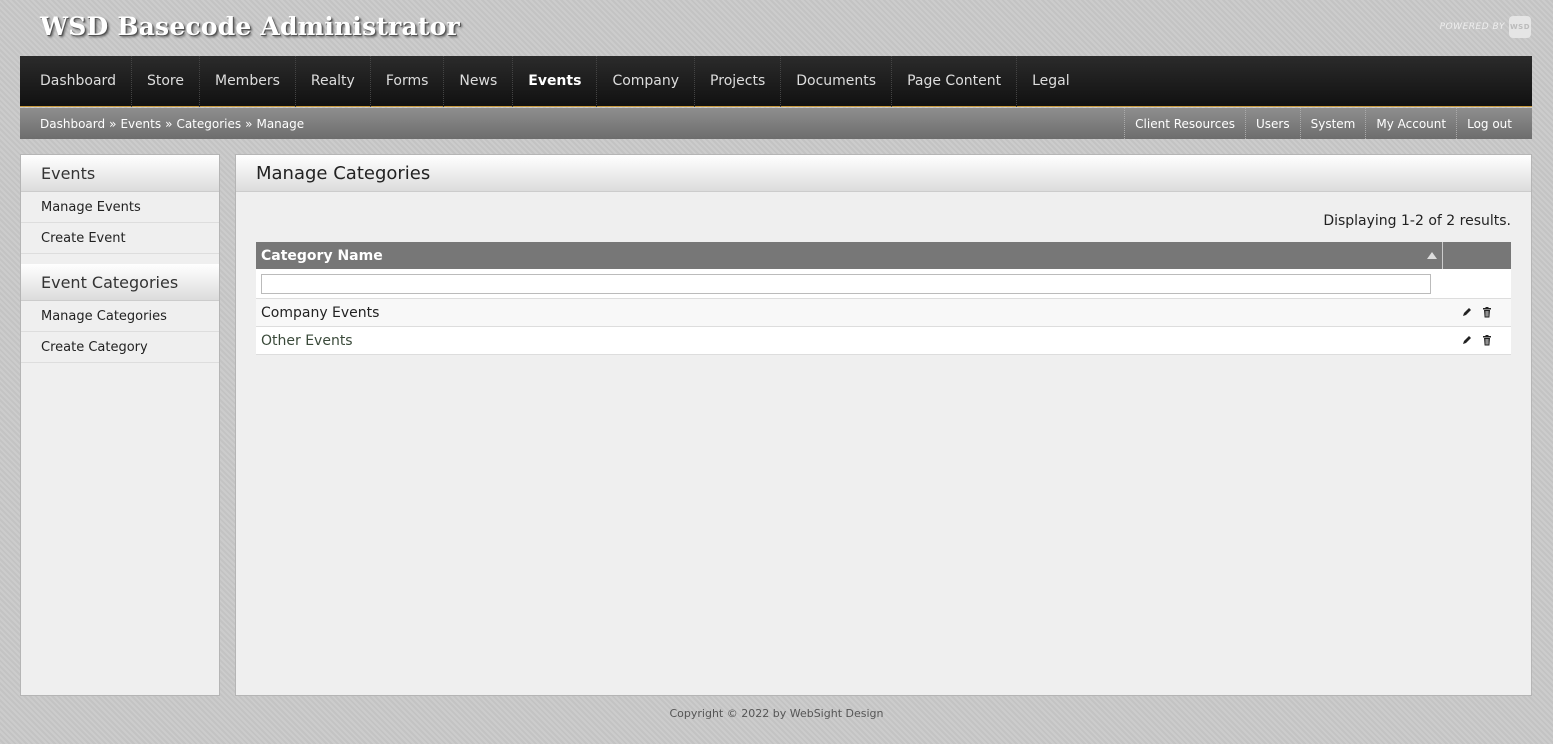 This screenshot has width=1553, height=744. What do you see at coordinates (120, 347) in the screenshot?
I see `sidebar-item-create-category: Create Category` at bounding box center [120, 347].